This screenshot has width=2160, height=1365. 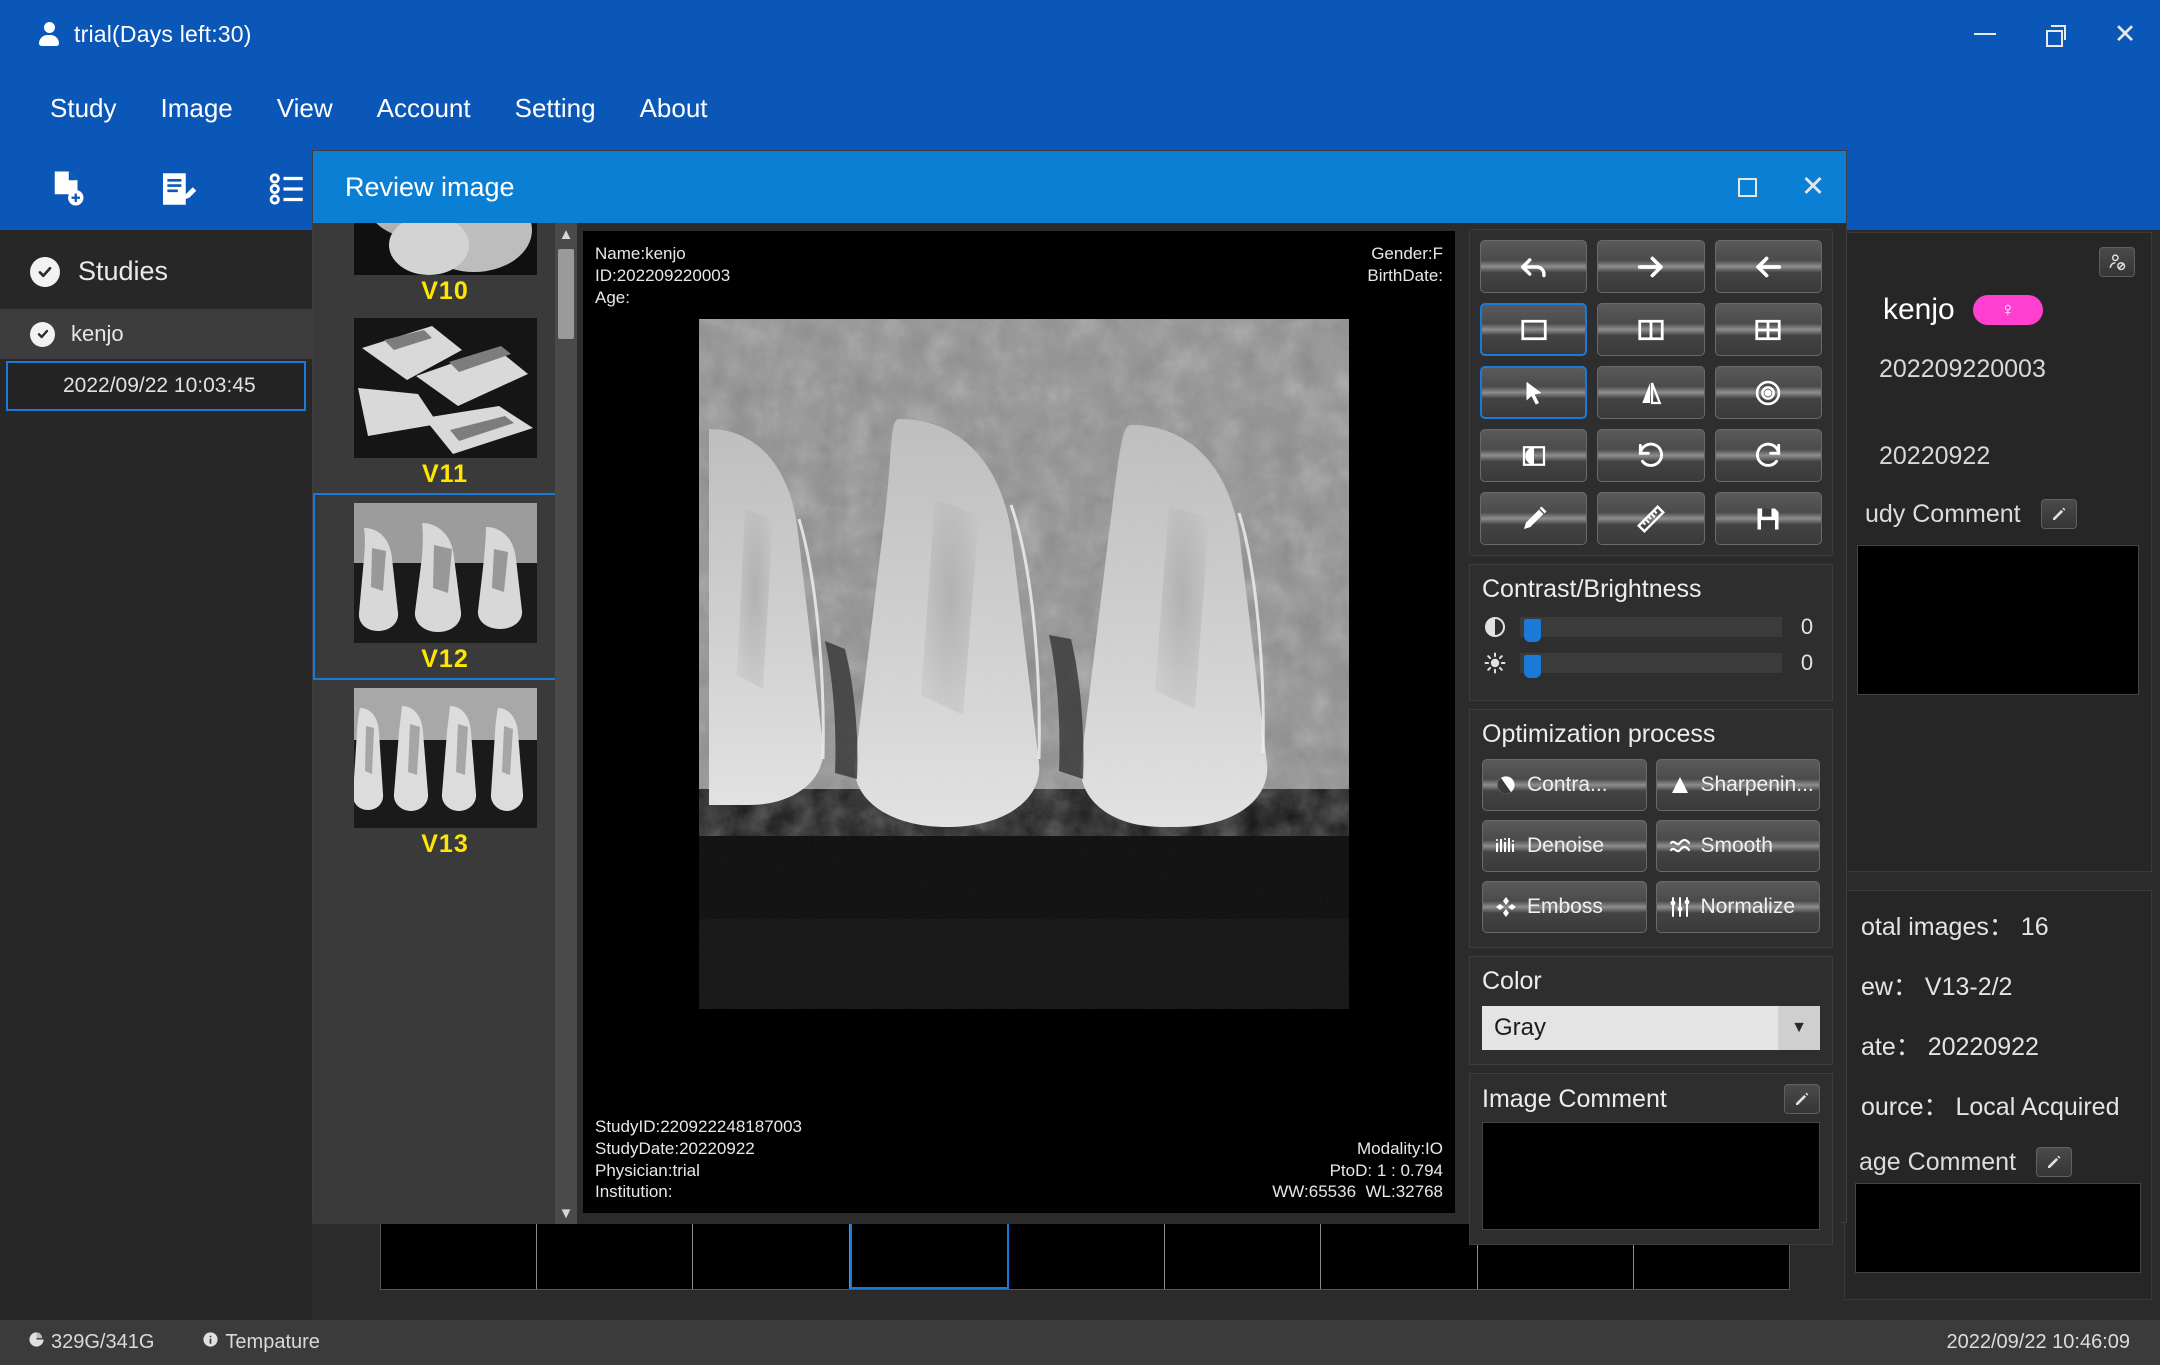 I want to click on normalize-button-label: Normalize, so click(x=1748, y=906).